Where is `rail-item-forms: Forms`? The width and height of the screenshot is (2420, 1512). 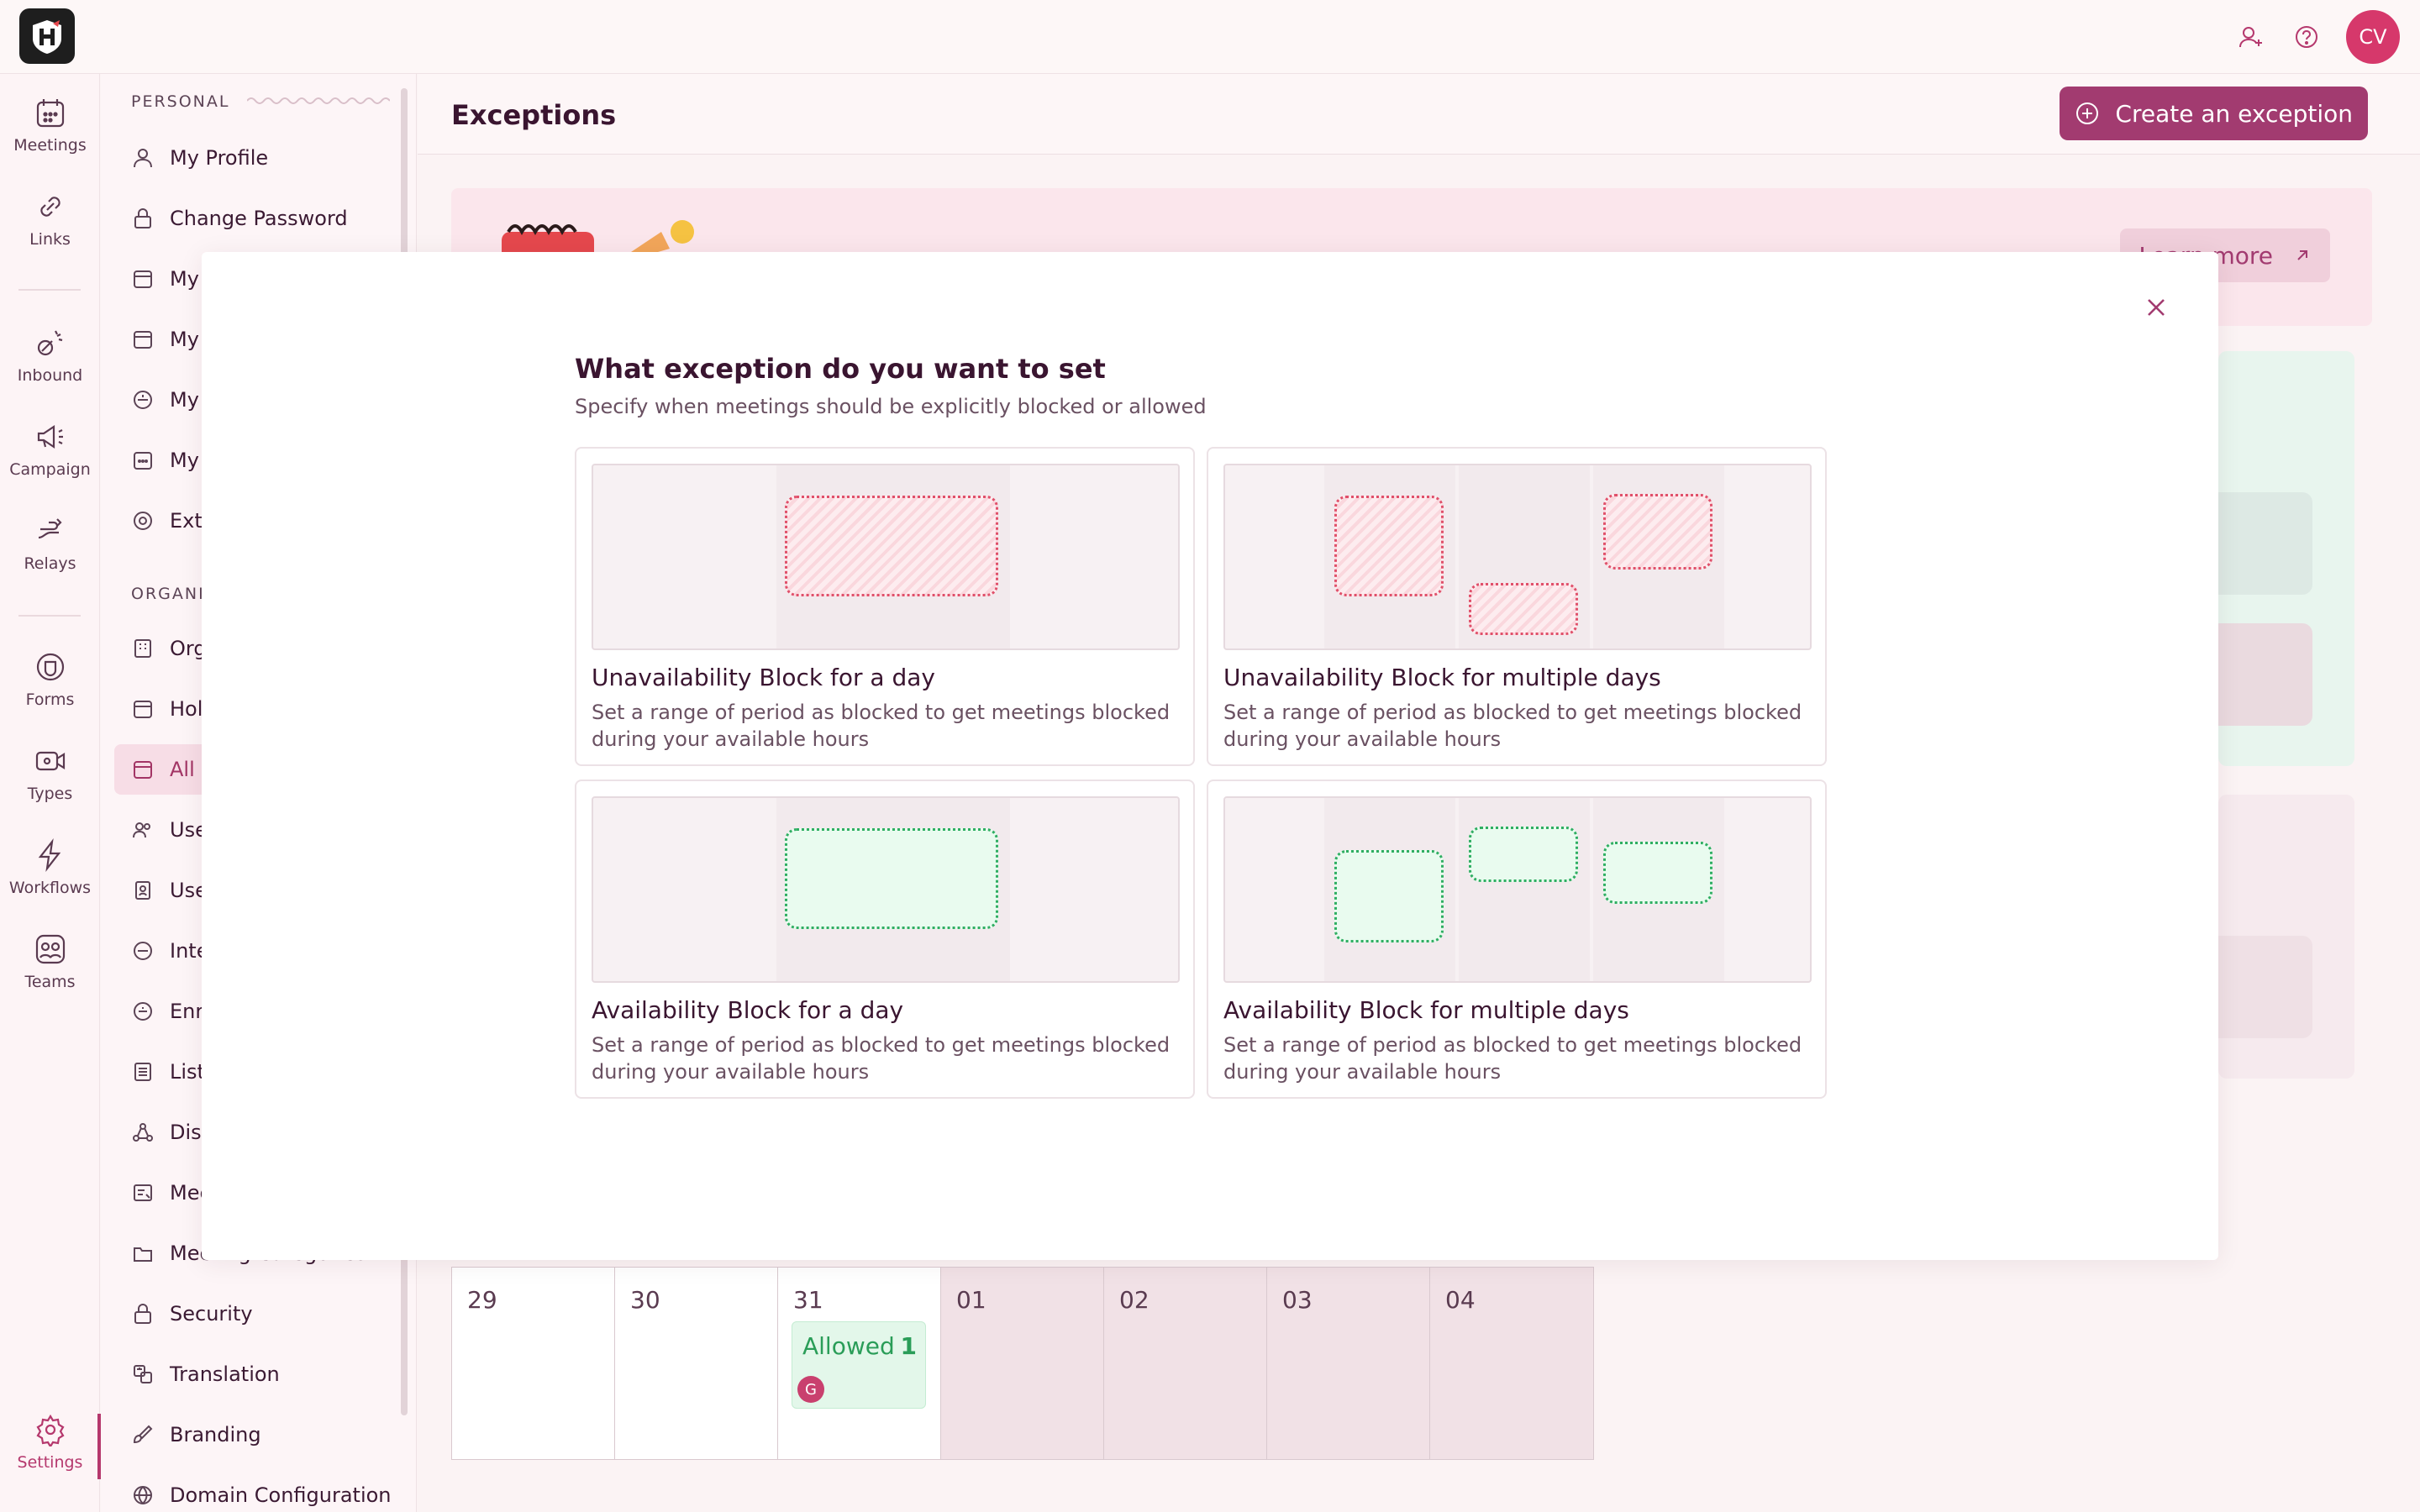
rail-item-forms: Forms is located at coordinates (50, 679).